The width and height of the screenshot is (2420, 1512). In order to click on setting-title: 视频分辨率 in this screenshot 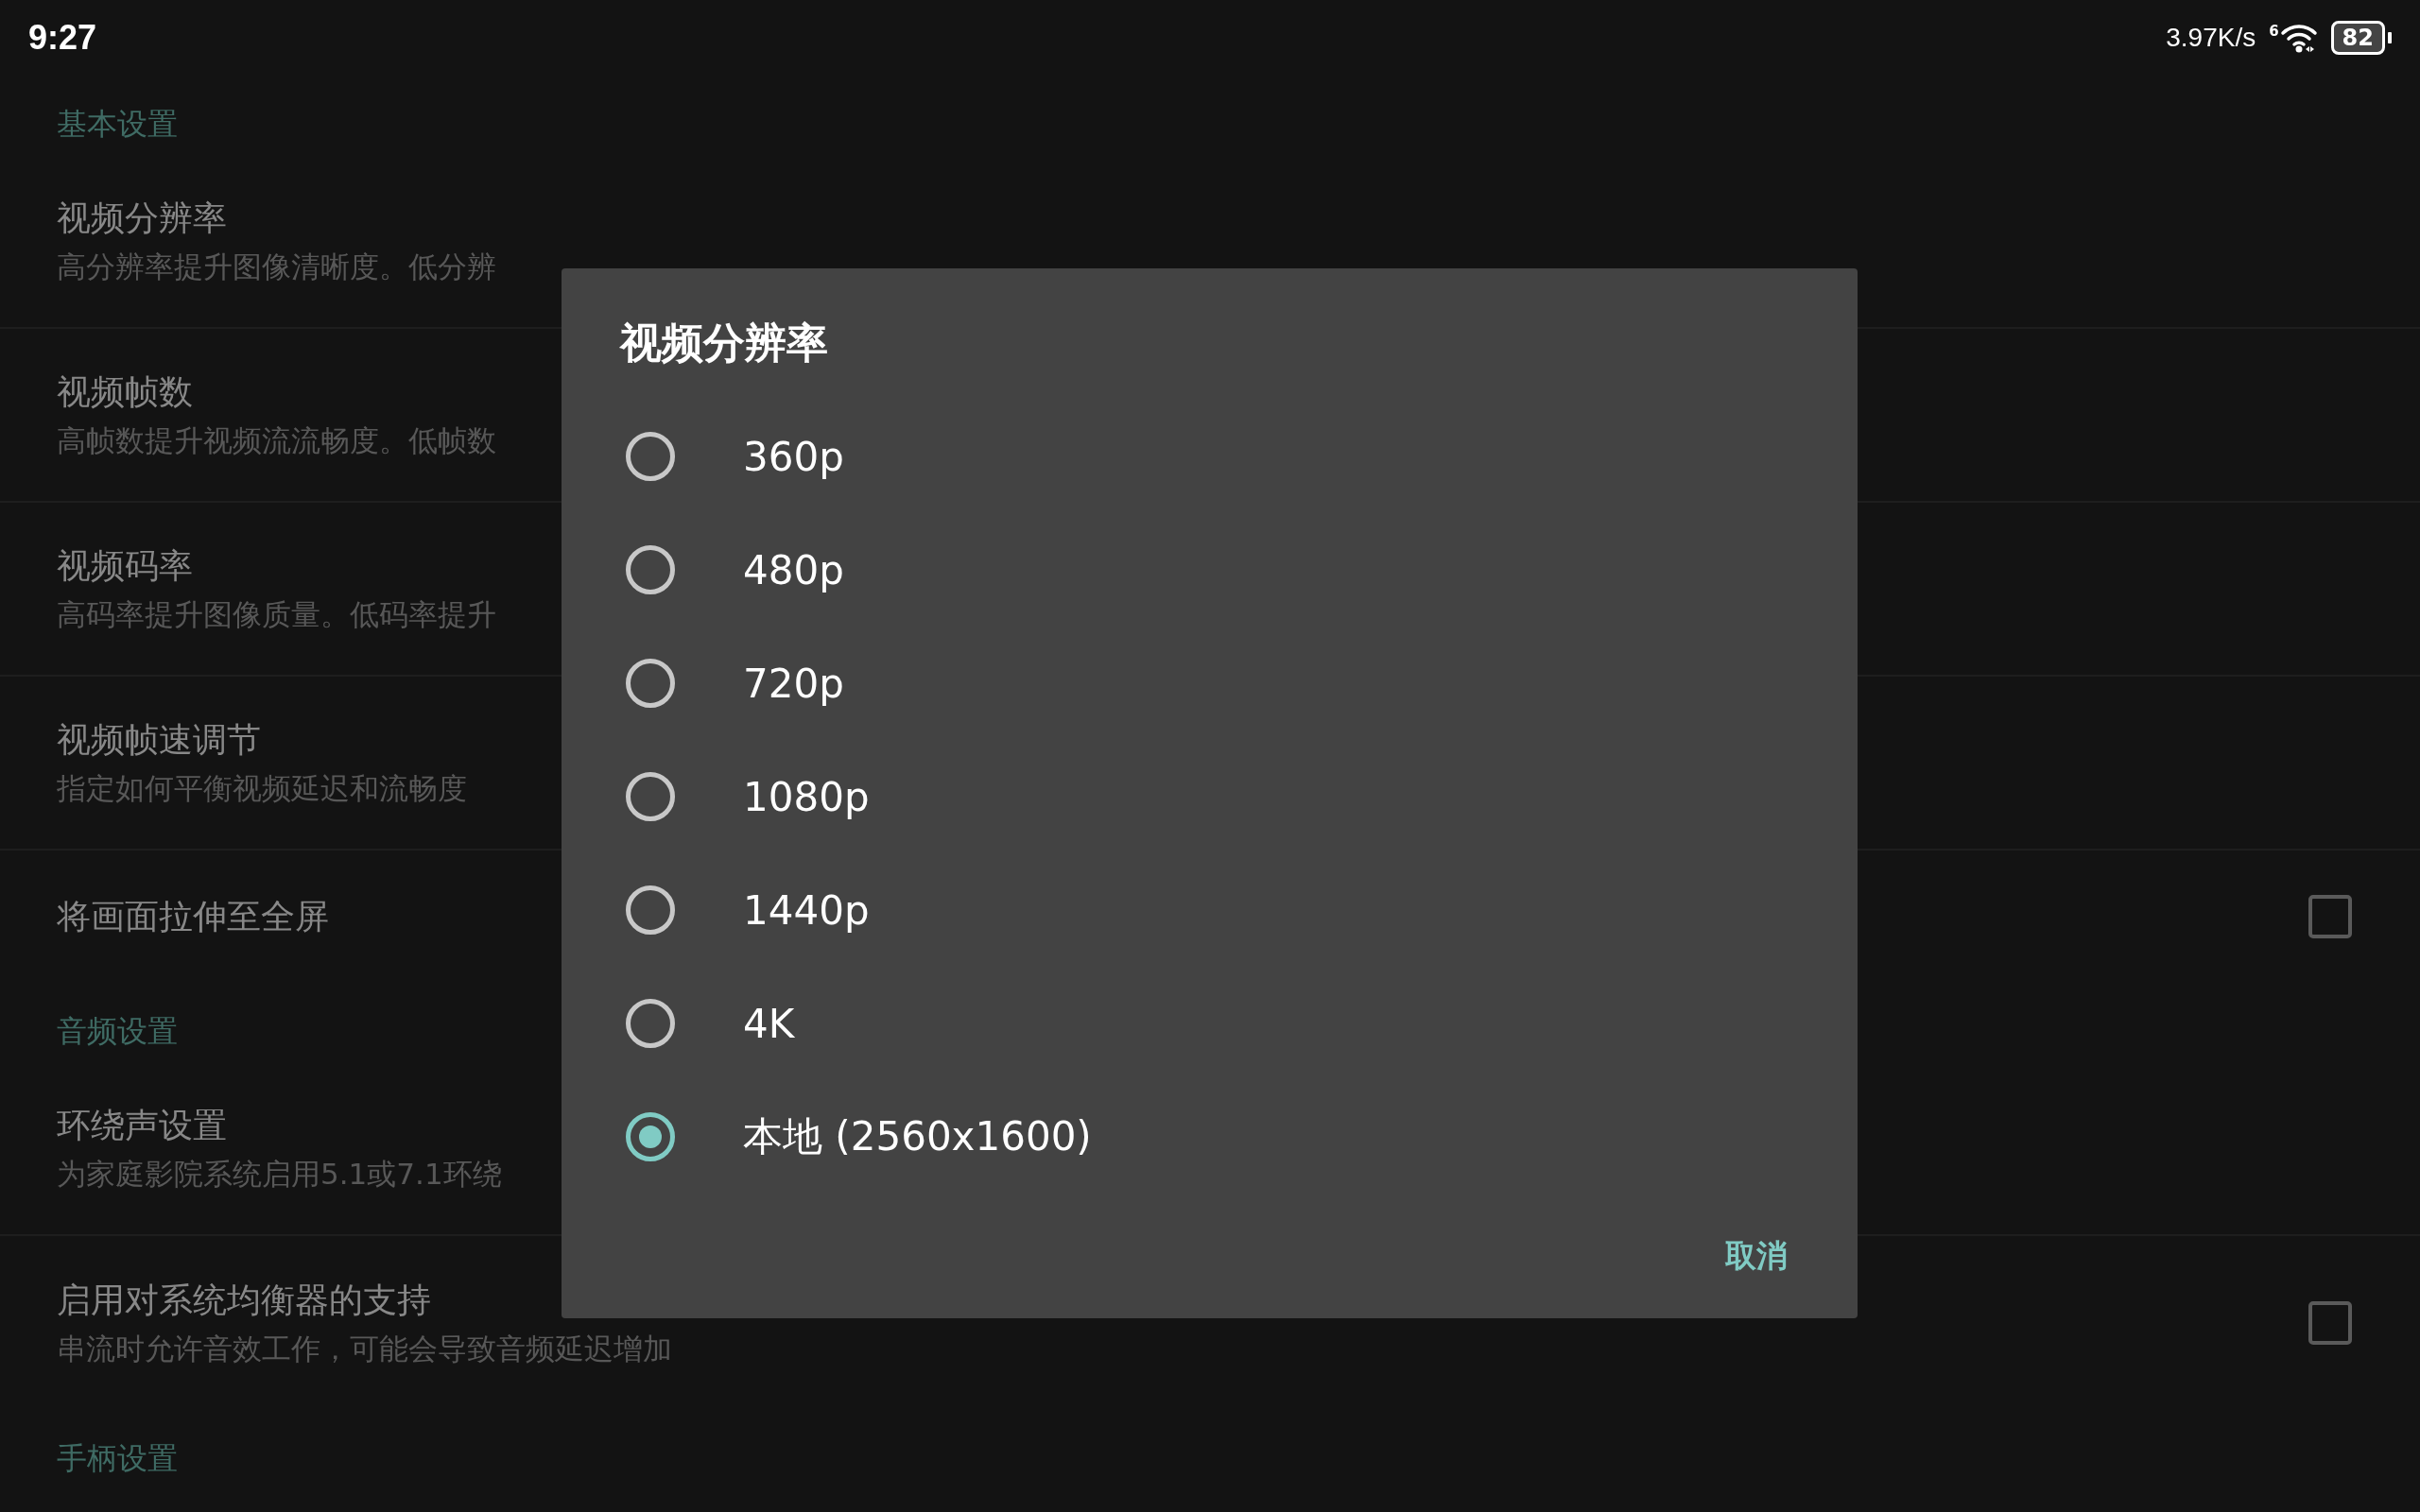, I will do `click(277, 218)`.